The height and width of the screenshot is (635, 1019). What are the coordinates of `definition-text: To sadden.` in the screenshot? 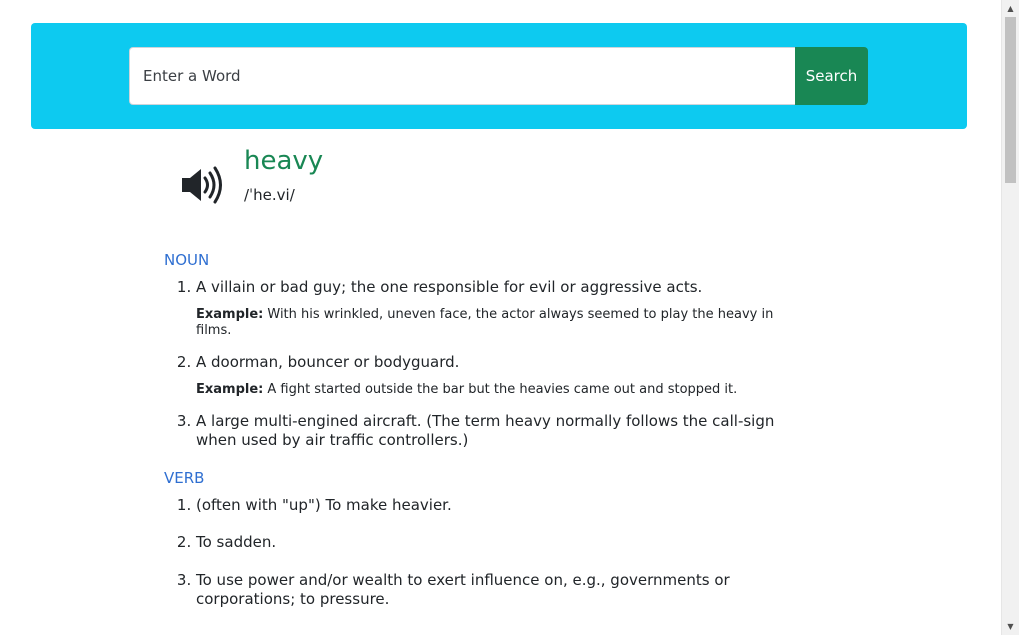 It's located at (236, 542).